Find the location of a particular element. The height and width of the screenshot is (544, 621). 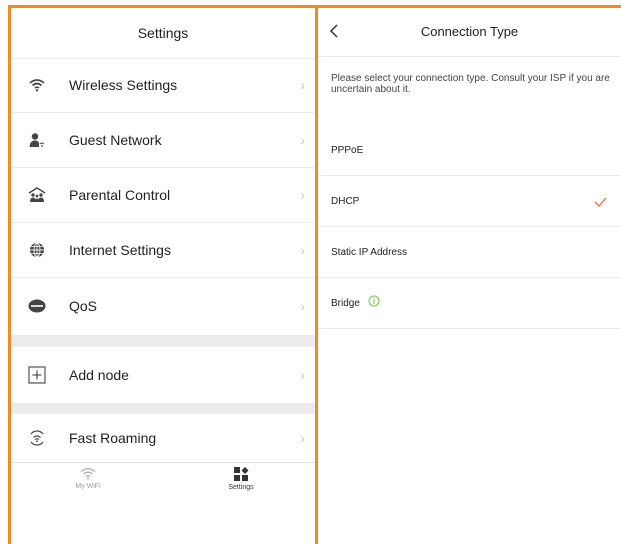

page-title: Settings is located at coordinates (163, 33).